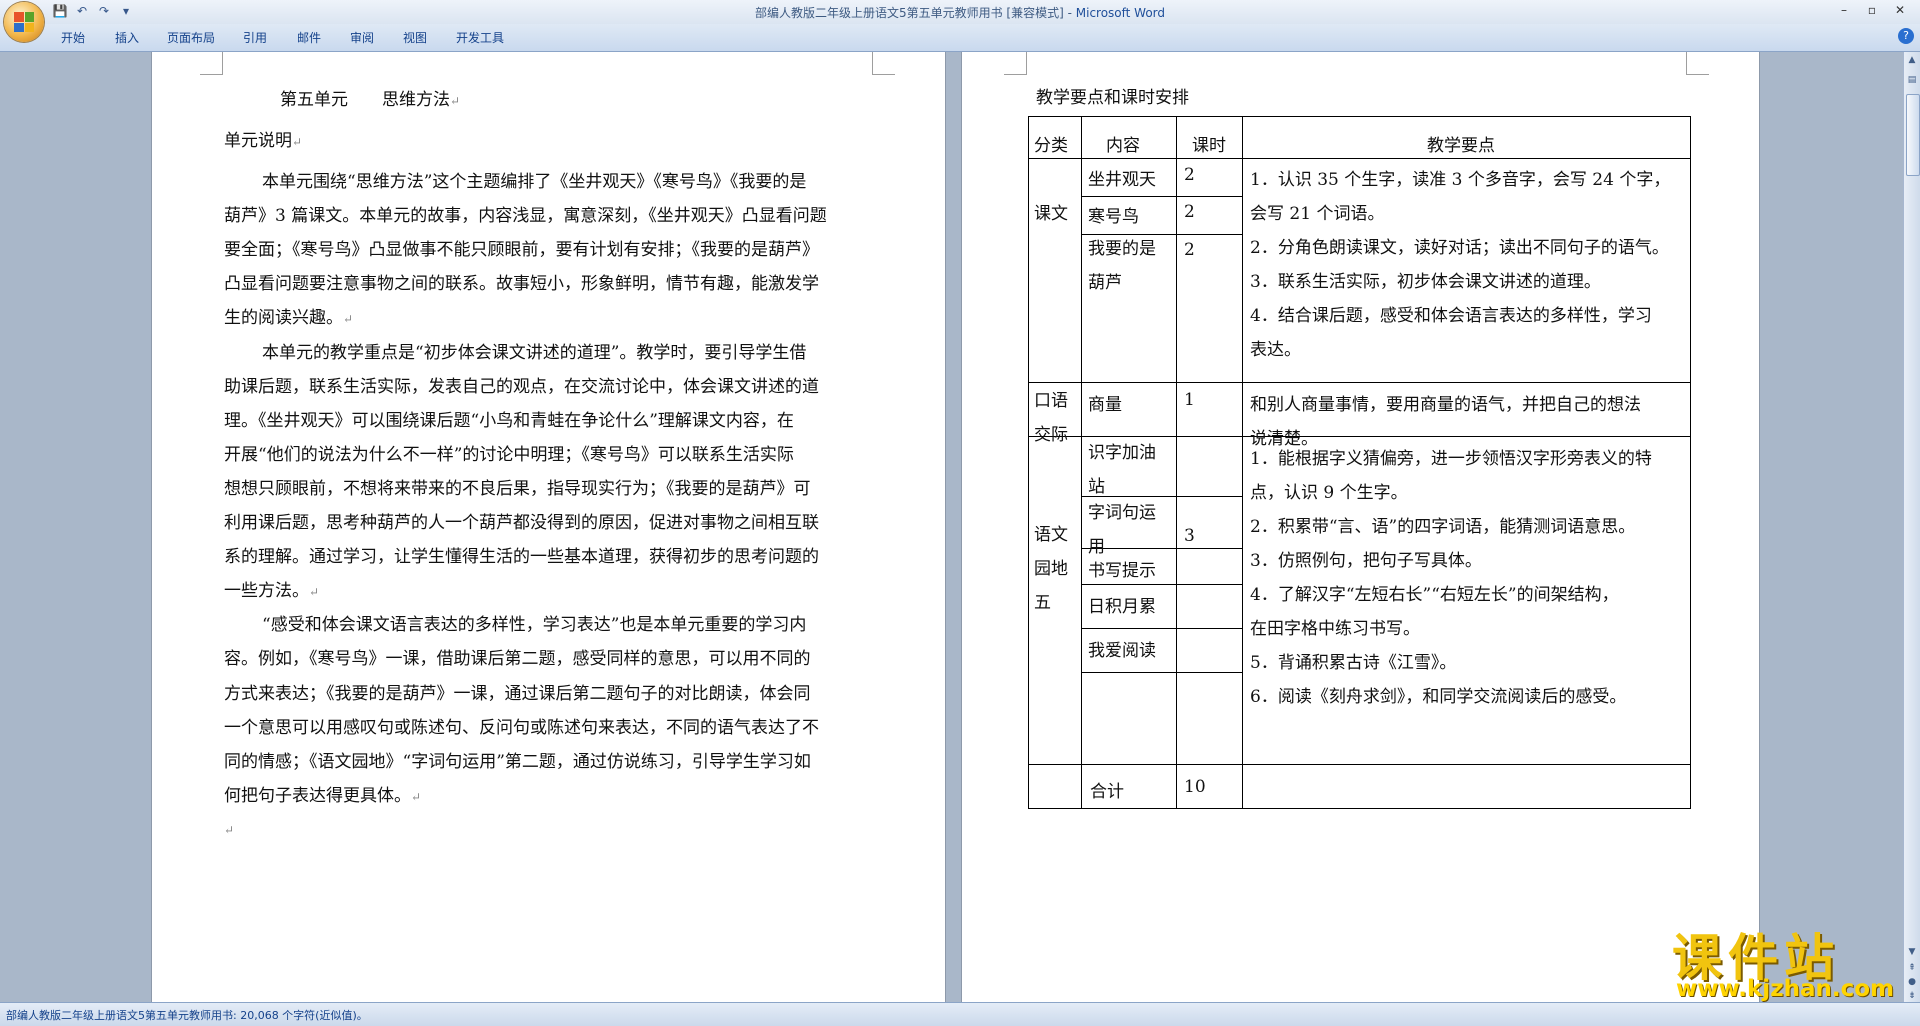 Image resolution: width=1920 pixels, height=1026 pixels. Describe the element at coordinates (517, 659) in the screenshot. I see `body-text-line: 容。例如，《寒号鸟》一课，借助课后第二题，感受同样的意思，可以用不同的` at that location.